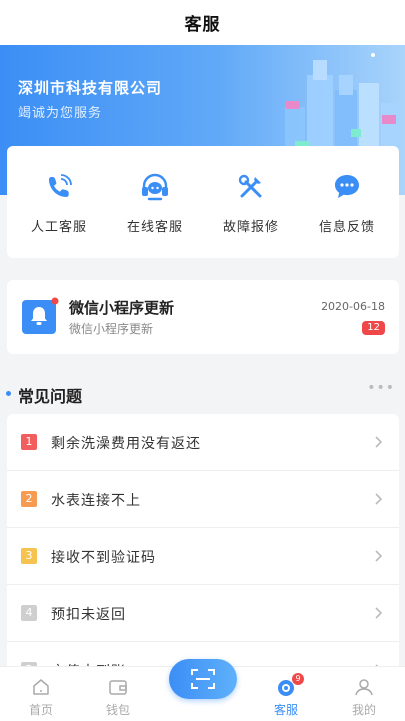 This screenshot has width=405, height=721. I want to click on service-label: 人工客服, so click(58, 227).